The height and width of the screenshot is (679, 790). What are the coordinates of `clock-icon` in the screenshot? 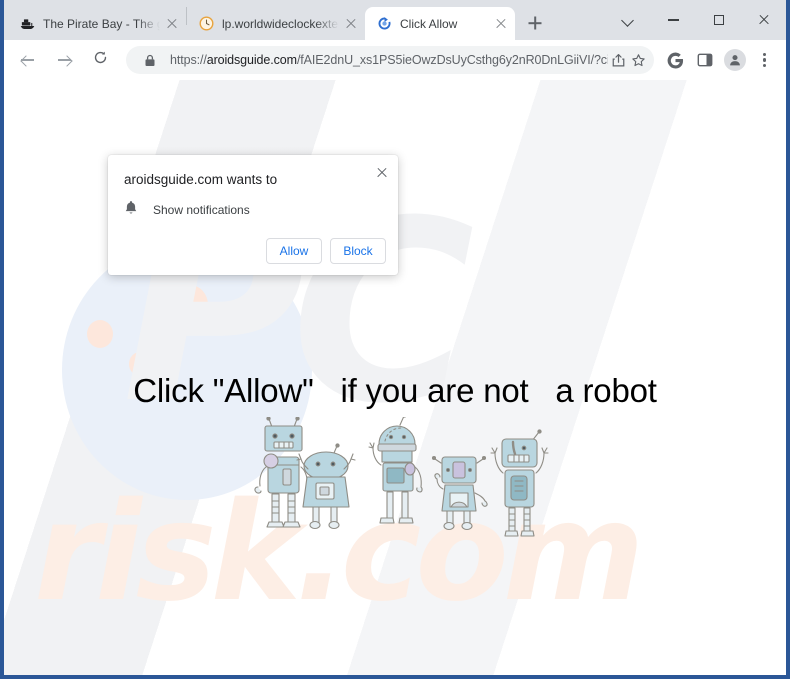 It's located at (206, 24).